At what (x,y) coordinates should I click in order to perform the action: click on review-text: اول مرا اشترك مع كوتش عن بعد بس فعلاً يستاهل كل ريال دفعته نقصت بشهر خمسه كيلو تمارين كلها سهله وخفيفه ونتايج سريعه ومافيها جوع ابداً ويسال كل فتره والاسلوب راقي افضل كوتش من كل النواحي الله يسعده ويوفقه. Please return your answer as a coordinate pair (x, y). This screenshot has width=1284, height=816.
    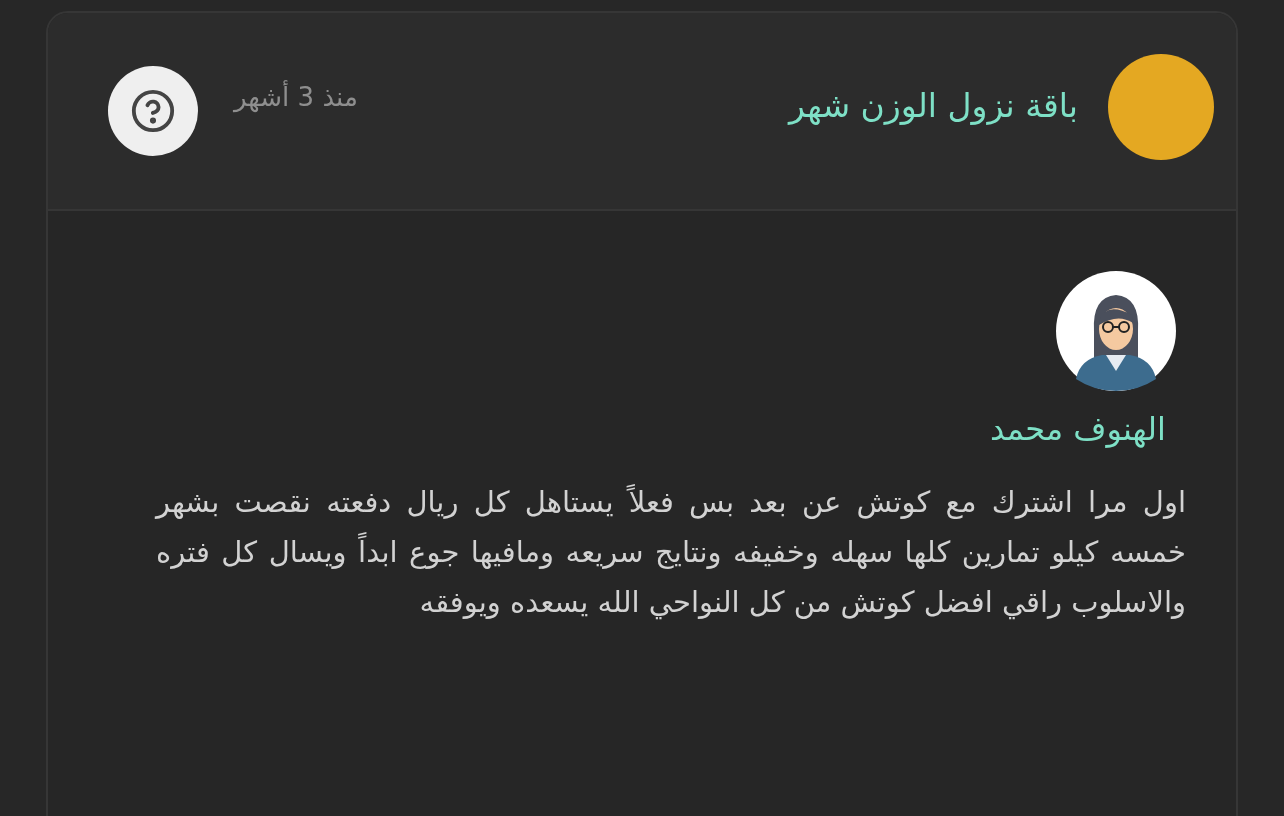
    Looking at the image, I should click on (671, 552).